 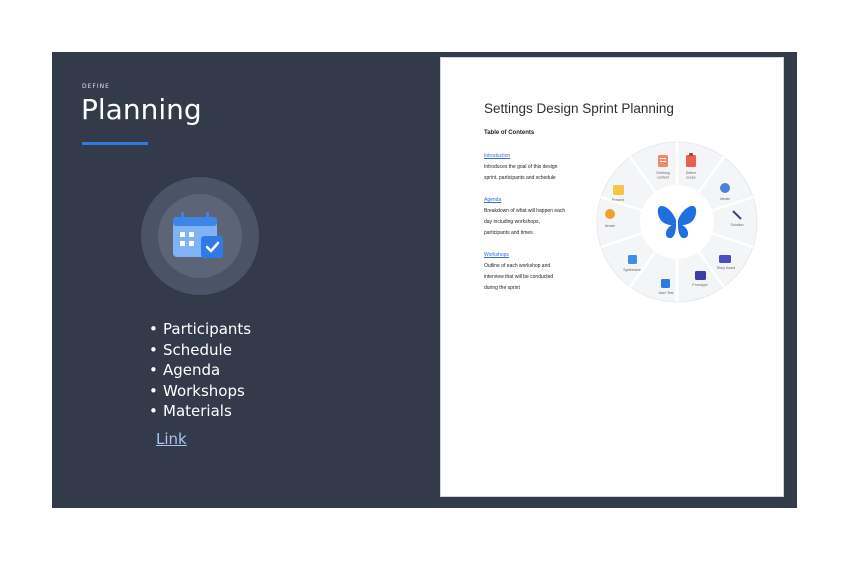 I want to click on wheel-label: Define, so click(x=691, y=173).